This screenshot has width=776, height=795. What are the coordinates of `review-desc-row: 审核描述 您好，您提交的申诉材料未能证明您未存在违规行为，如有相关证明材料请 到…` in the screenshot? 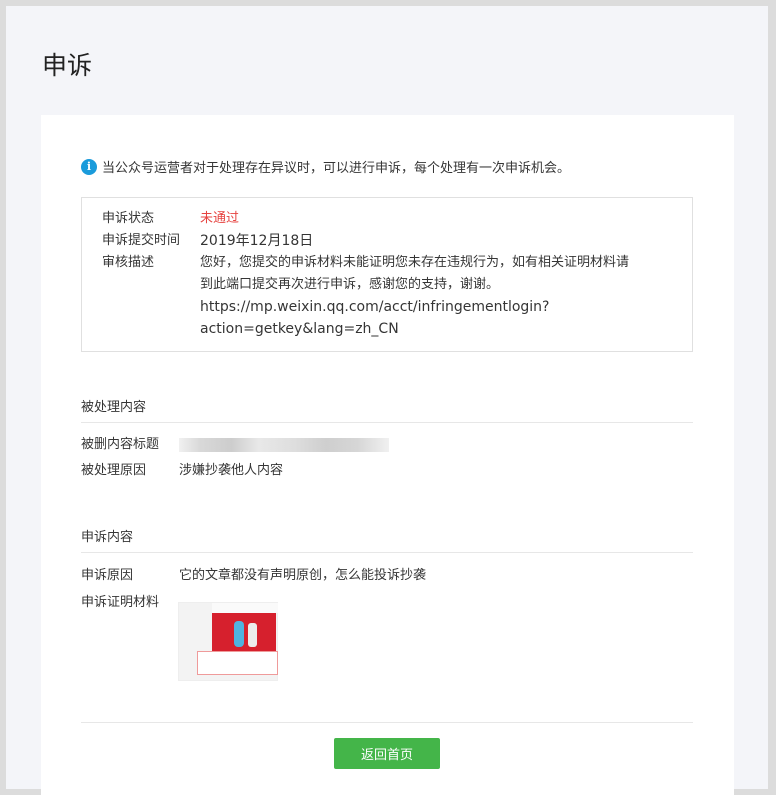 It's located at (386, 296).